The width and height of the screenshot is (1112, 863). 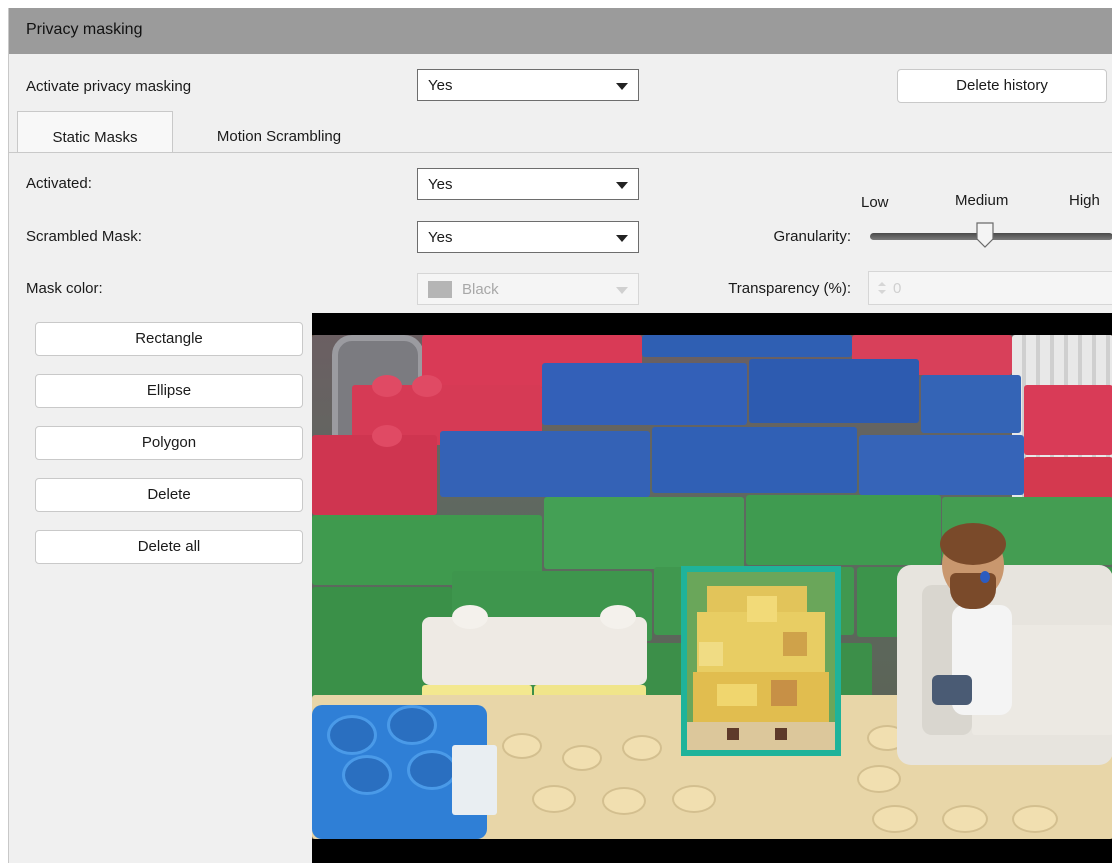 What do you see at coordinates (528, 289) in the screenshot?
I see `mask-color-select: Black` at bounding box center [528, 289].